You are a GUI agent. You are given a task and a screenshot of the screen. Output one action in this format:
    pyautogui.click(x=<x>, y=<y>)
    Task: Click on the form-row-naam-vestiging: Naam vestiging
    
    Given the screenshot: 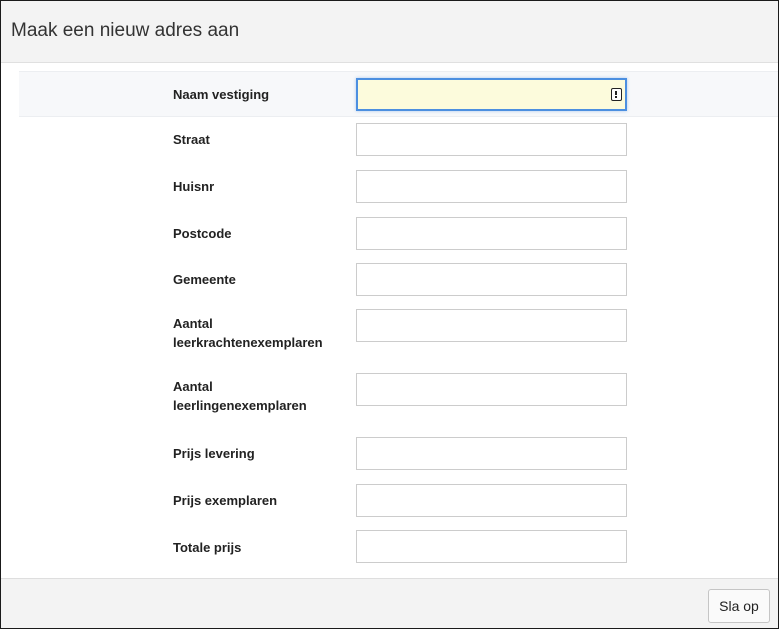 What is the action you would take?
    pyautogui.click(x=398, y=94)
    